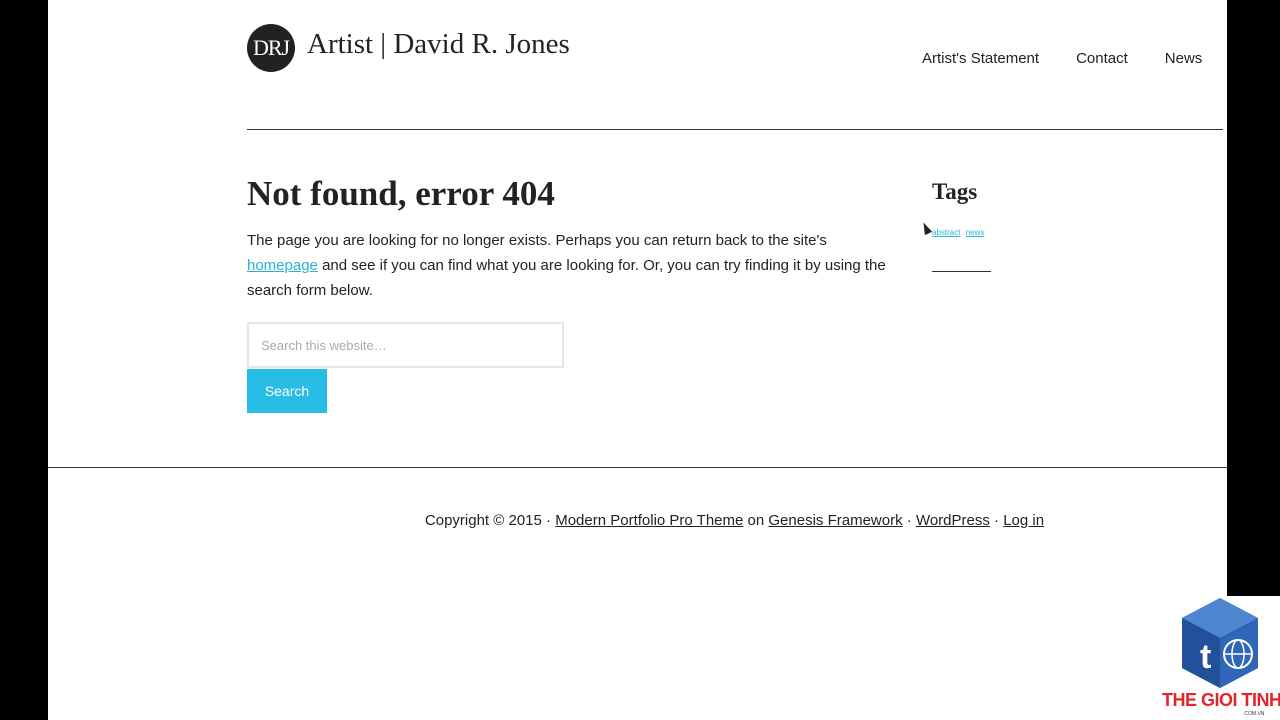  What do you see at coordinates (756, 520) in the screenshot?
I see `footer-text-on: on` at bounding box center [756, 520].